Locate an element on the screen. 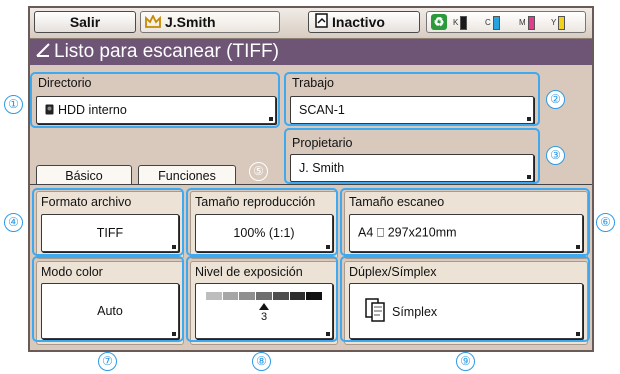 Image resolution: width=620 pixels, height=374 pixels. tab-basic: Básico is located at coordinates (84, 175).